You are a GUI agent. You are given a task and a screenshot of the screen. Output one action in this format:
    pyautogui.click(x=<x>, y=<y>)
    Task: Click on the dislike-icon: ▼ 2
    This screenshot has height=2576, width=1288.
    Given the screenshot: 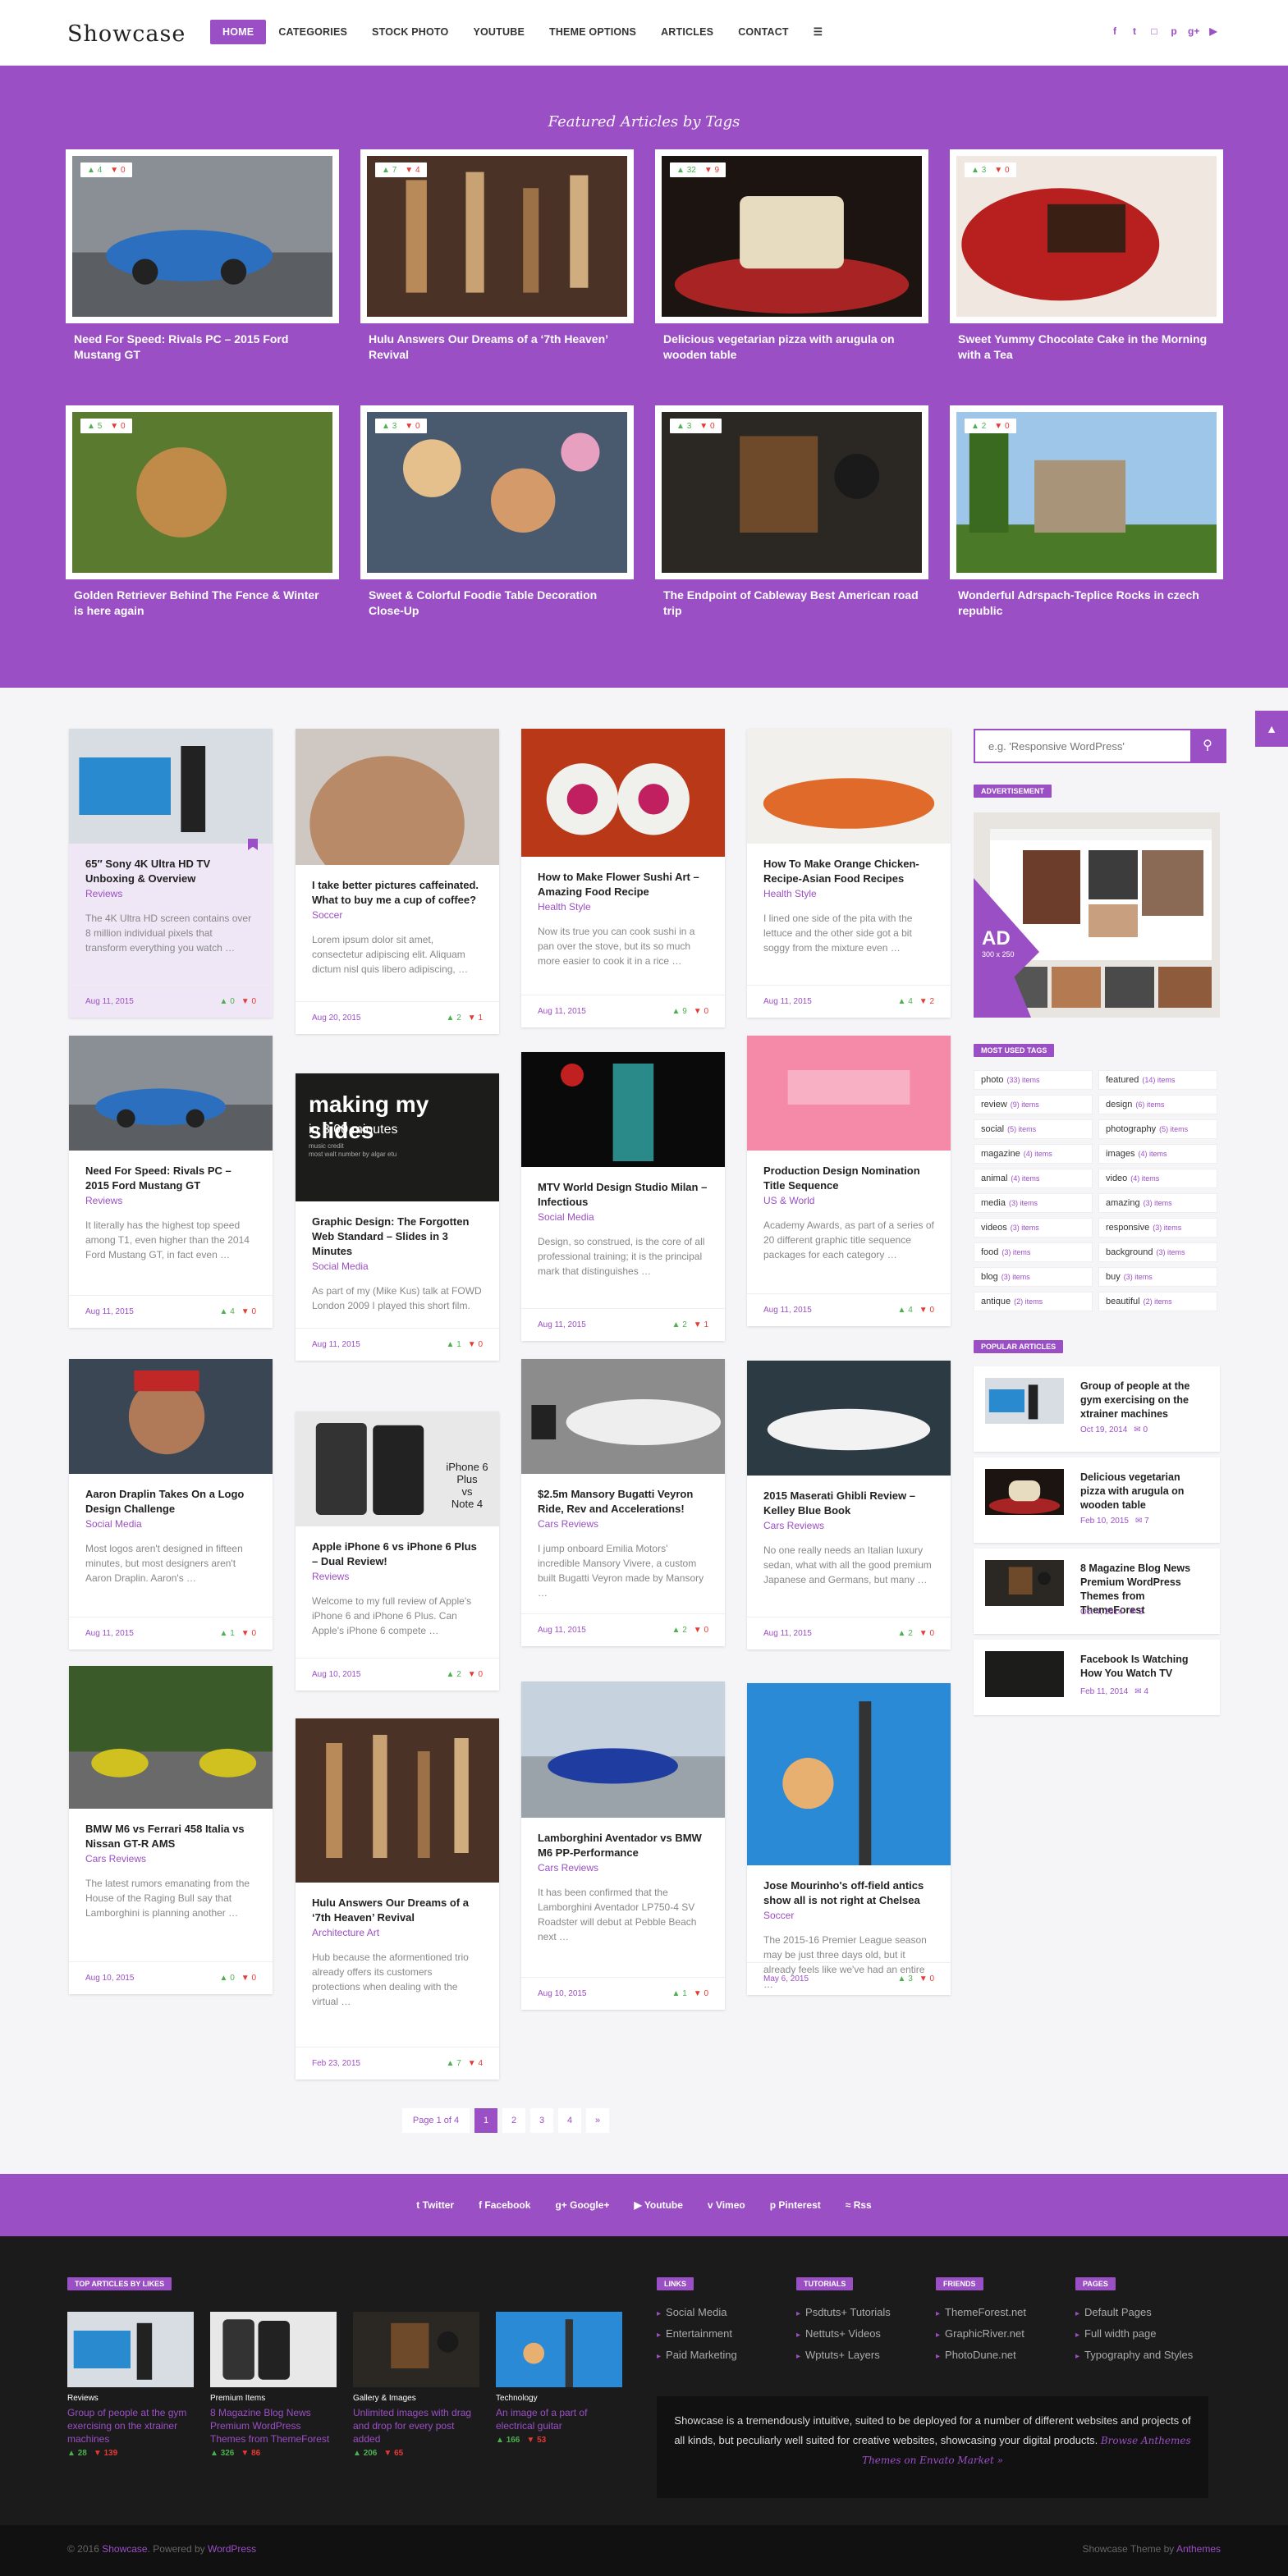 What is the action you would take?
    pyautogui.click(x=927, y=1001)
    